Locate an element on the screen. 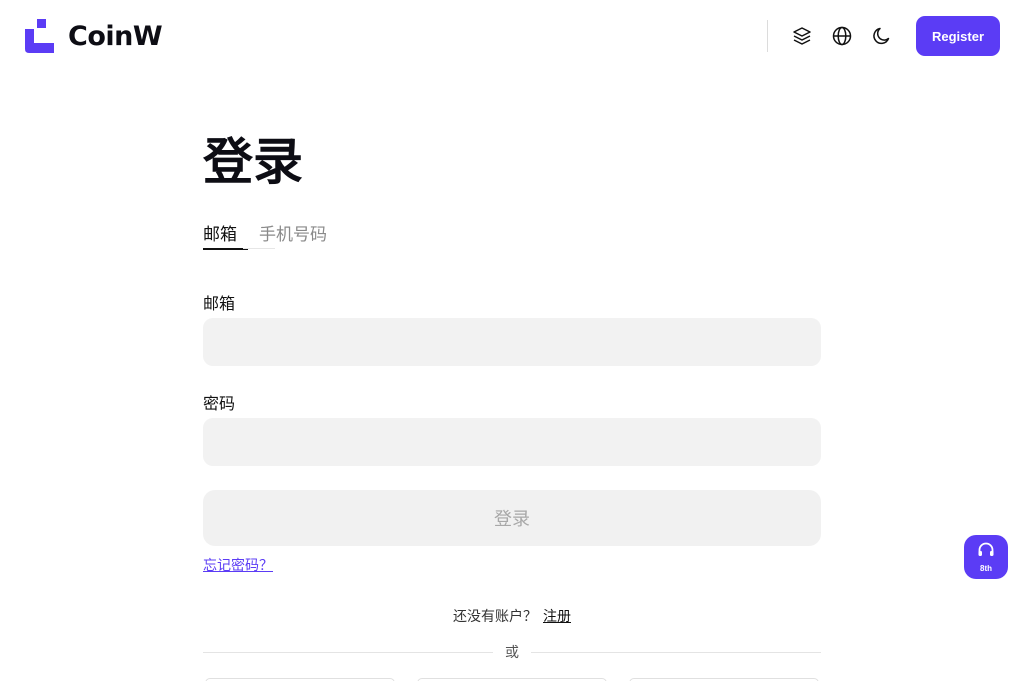 The width and height of the screenshot is (1024, 681). moon-icon is located at coordinates (882, 36).